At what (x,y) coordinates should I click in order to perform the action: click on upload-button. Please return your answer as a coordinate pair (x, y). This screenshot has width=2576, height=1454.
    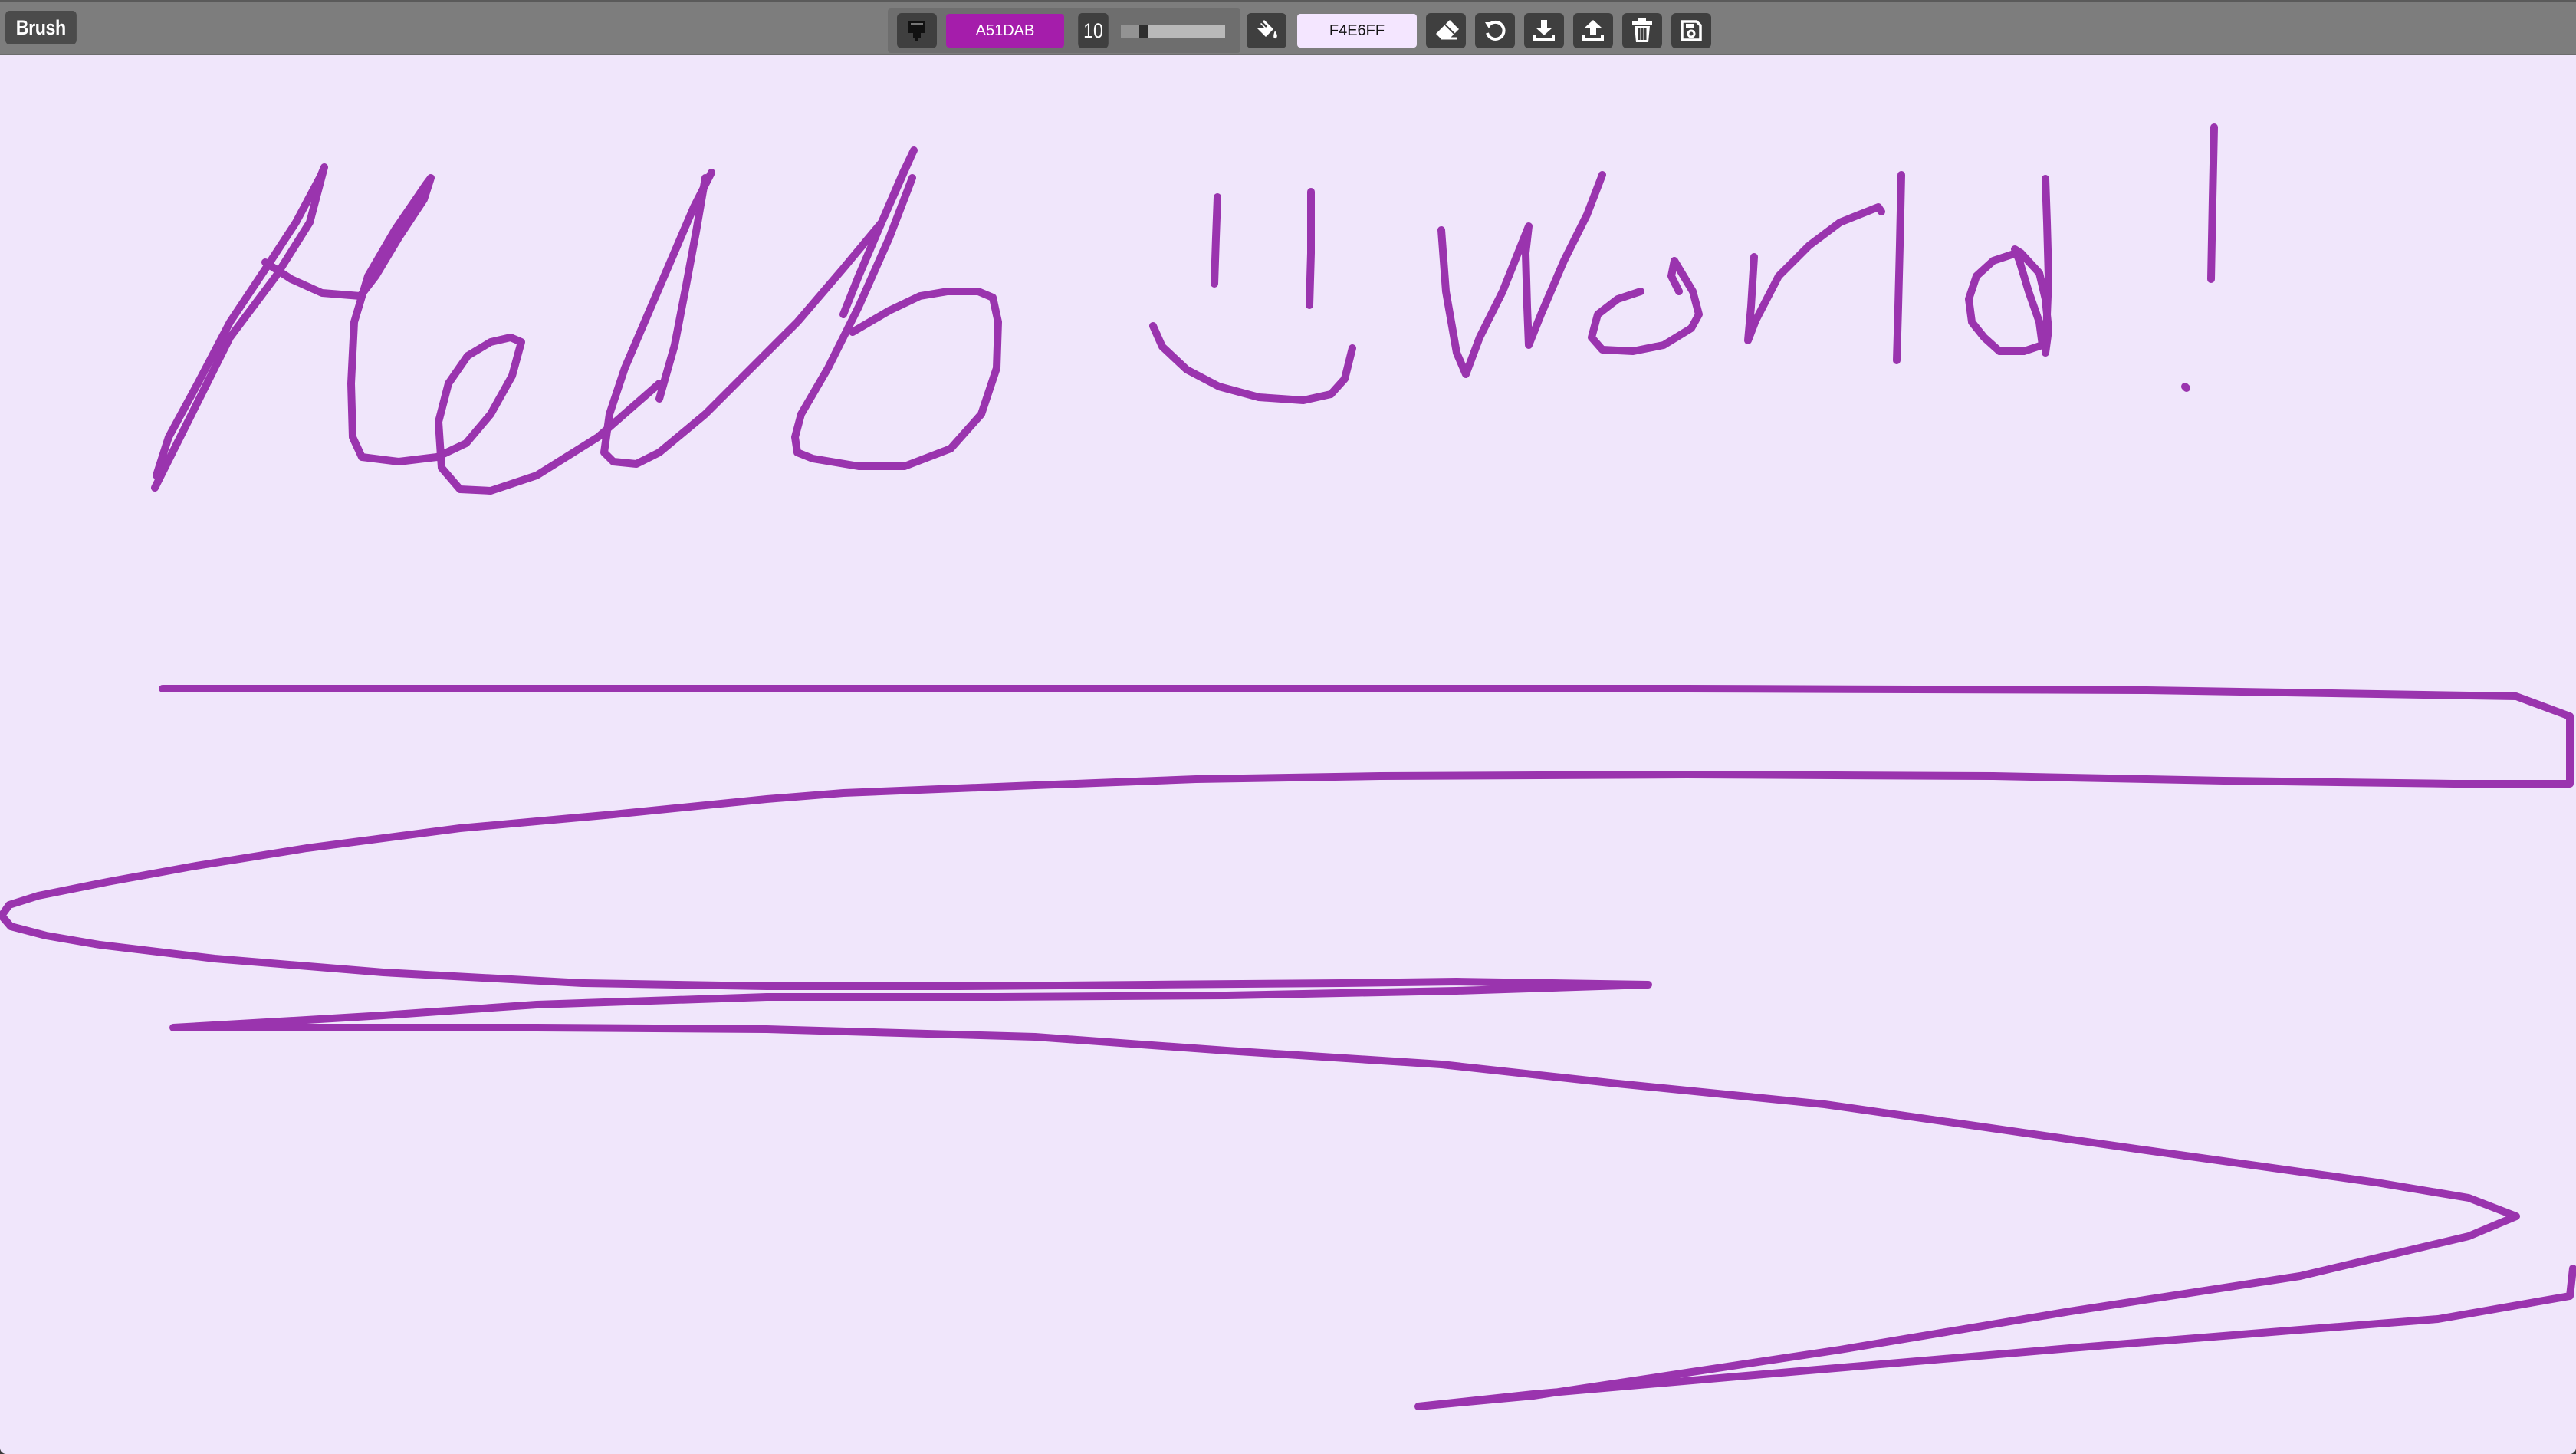
    Looking at the image, I should click on (1593, 30).